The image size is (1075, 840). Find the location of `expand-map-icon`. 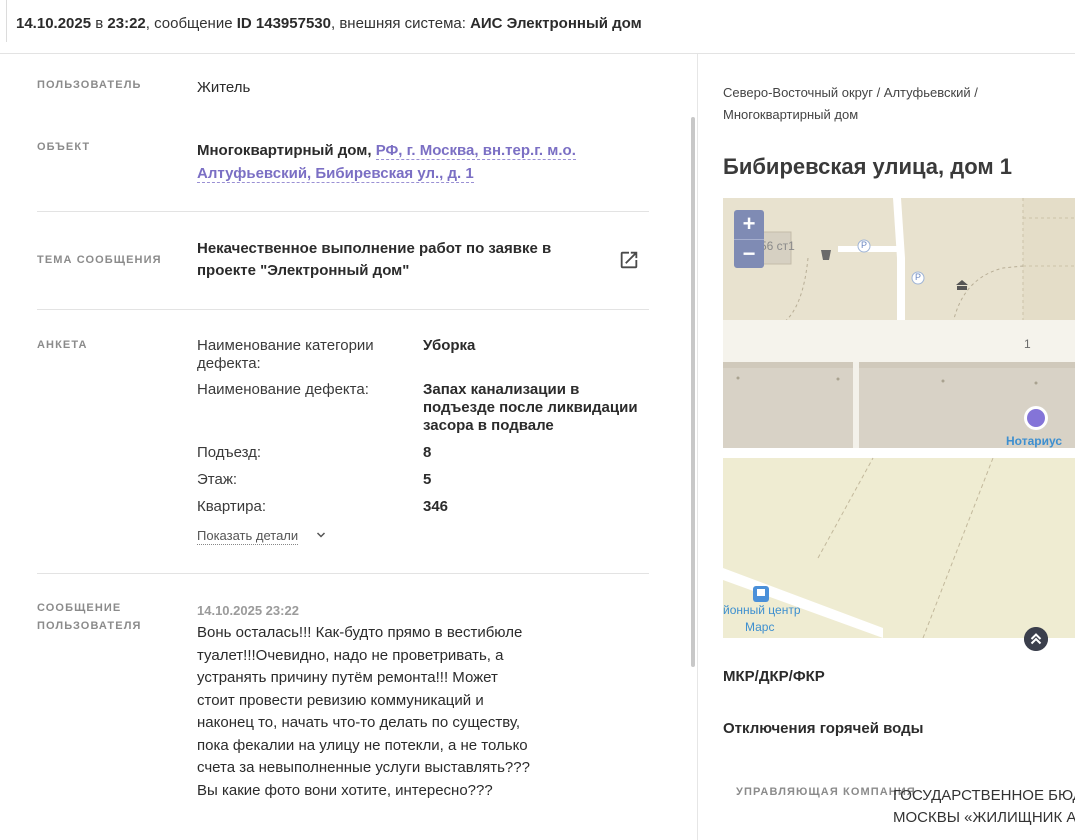

expand-map-icon is located at coordinates (1036, 639).